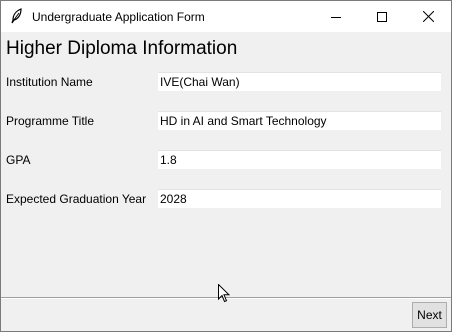 The height and width of the screenshot is (332, 452). What do you see at coordinates (122, 48) in the screenshot?
I see `page-title: Higher Diploma Information` at bounding box center [122, 48].